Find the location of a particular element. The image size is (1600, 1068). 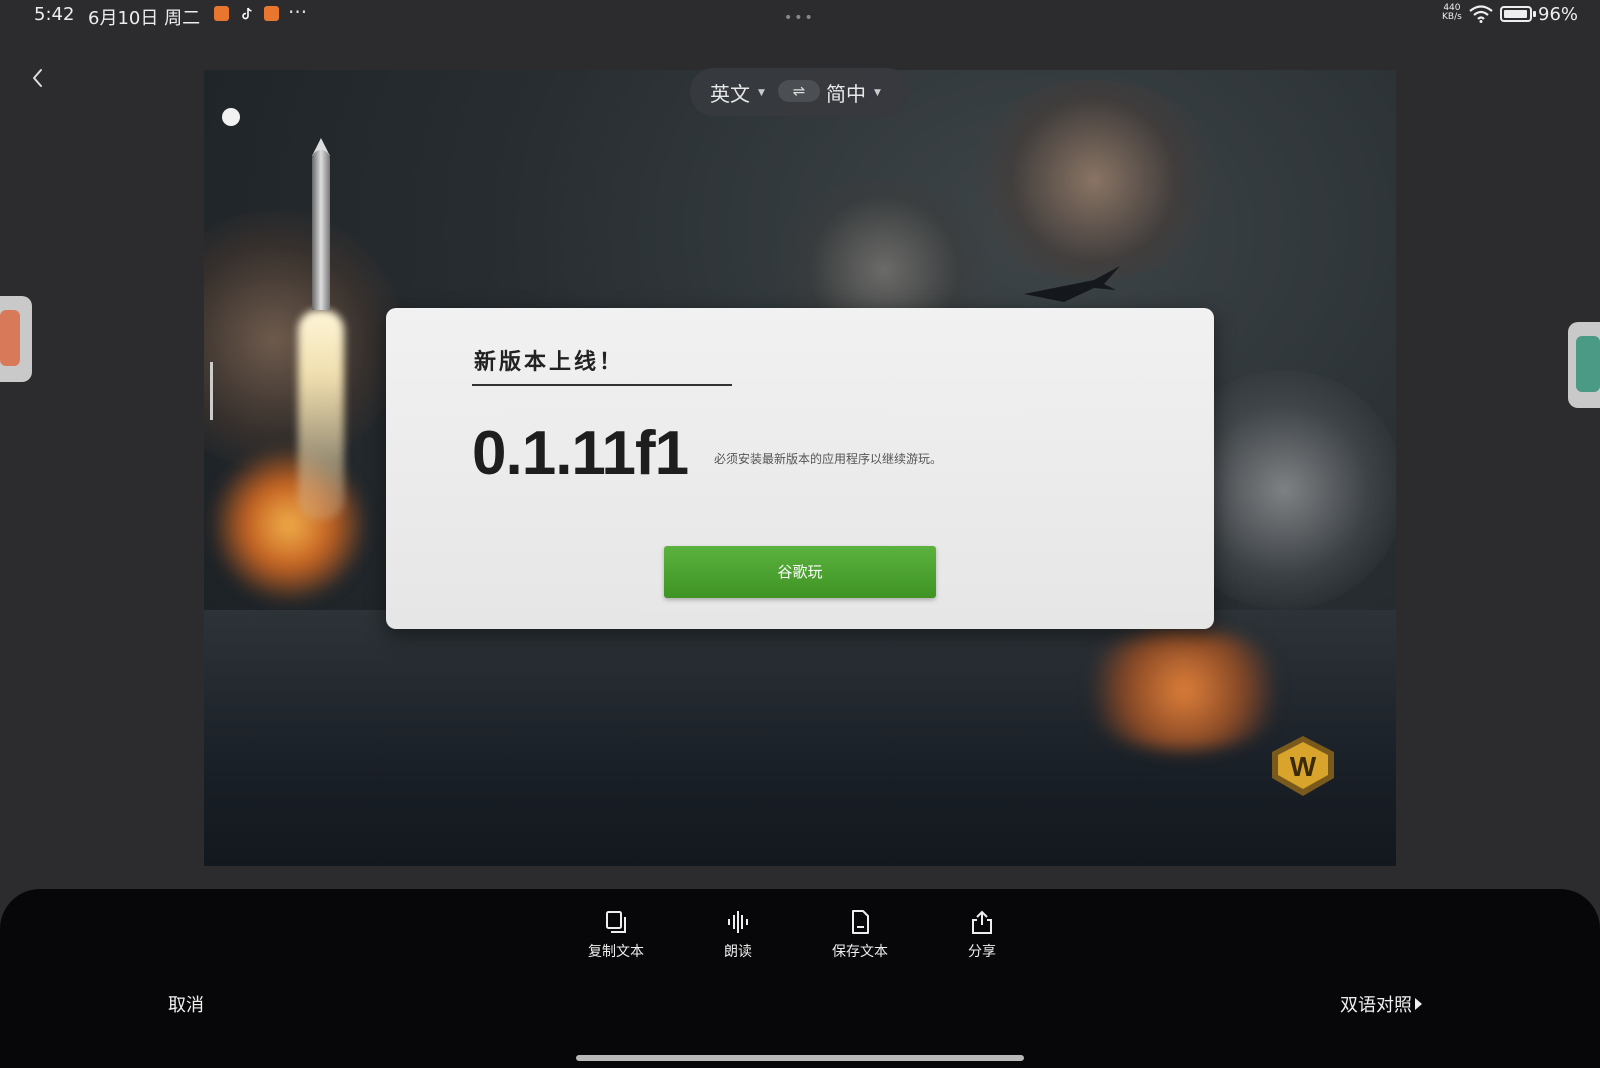

read-aloud-label: 朗读 is located at coordinates (738, 952).